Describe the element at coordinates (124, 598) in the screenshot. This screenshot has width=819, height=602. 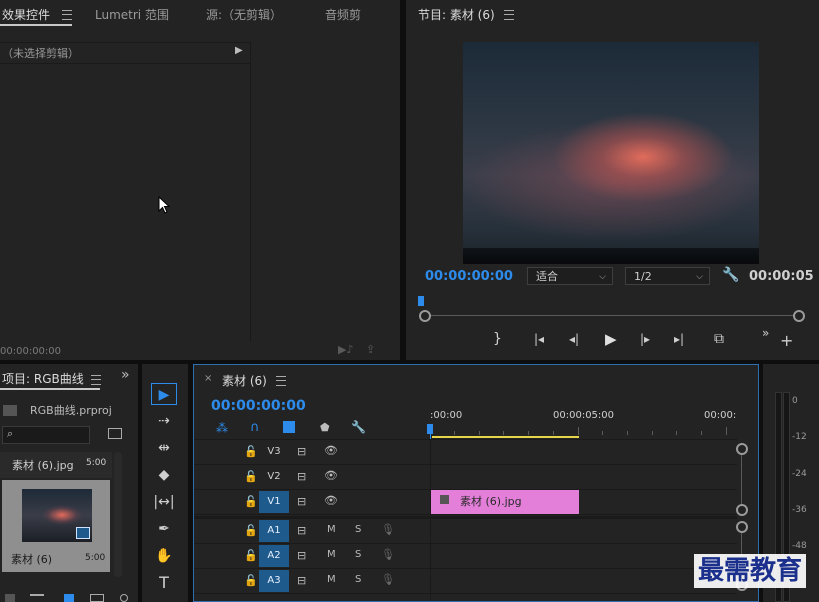
I see `zoom-icon` at that location.